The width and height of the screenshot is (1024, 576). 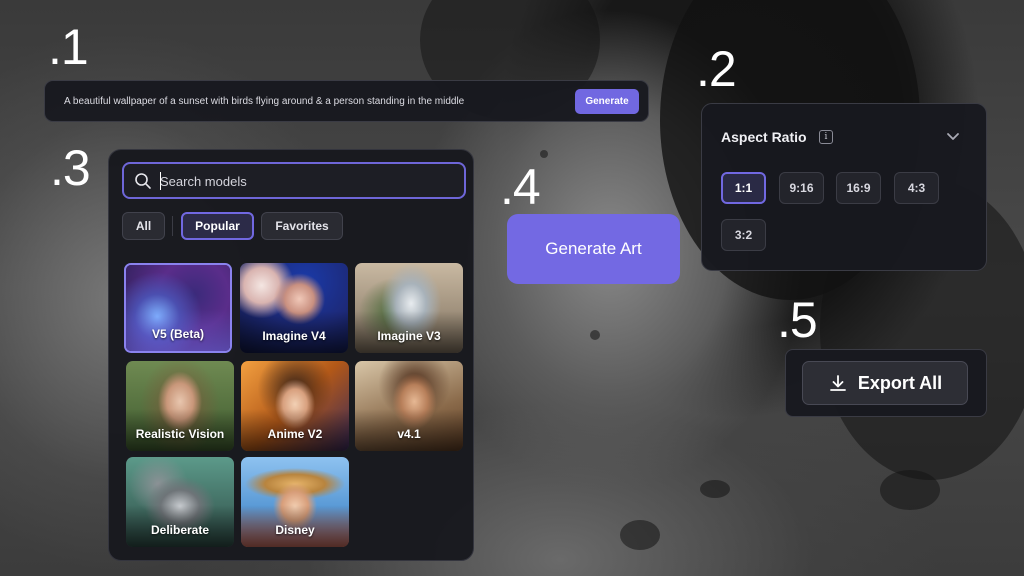 What do you see at coordinates (143, 226) in the screenshot?
I see `filter-all: All` at bounding box center [143, 226].